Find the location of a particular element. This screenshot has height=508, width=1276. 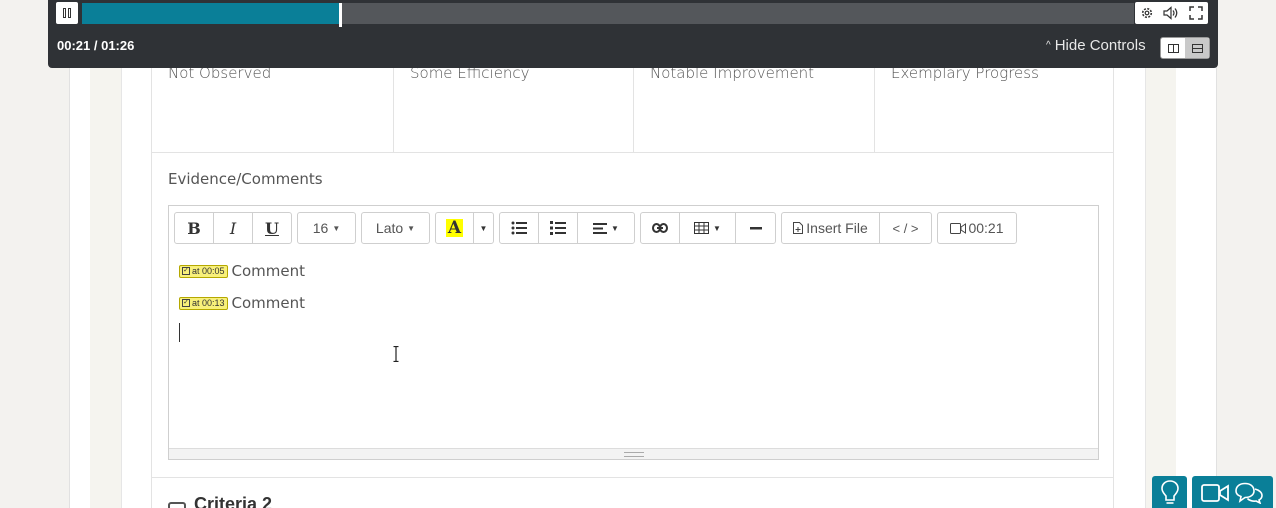

insert-file-button: Insert File is located at coordinates (831, 228).